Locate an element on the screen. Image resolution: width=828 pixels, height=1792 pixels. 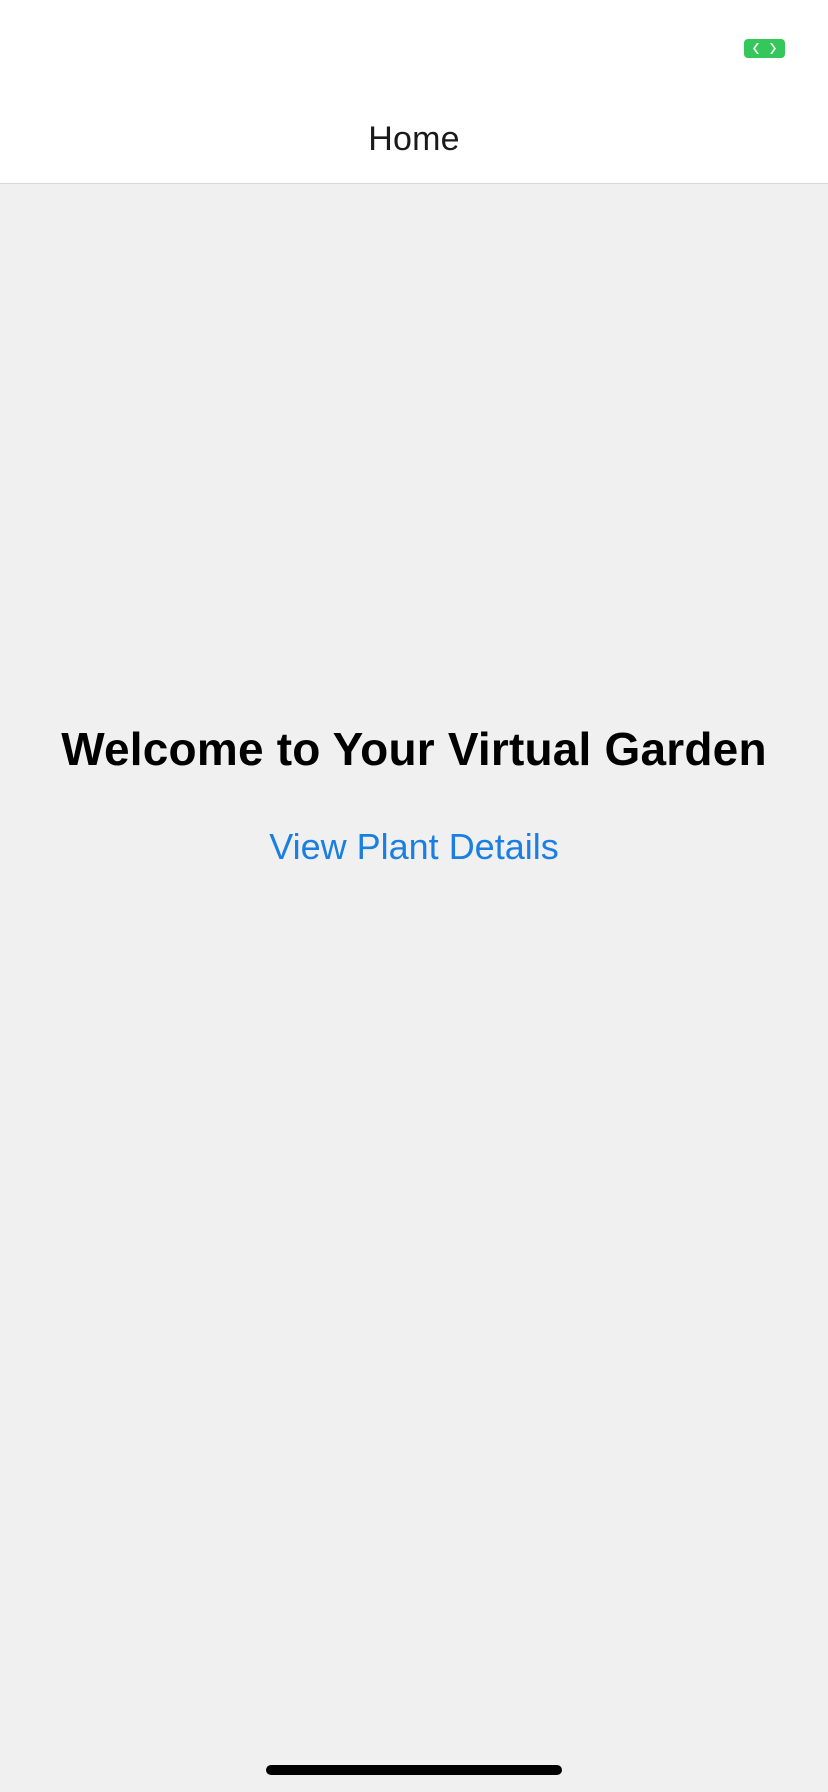
status-bar is located at coordinates (414, 50).